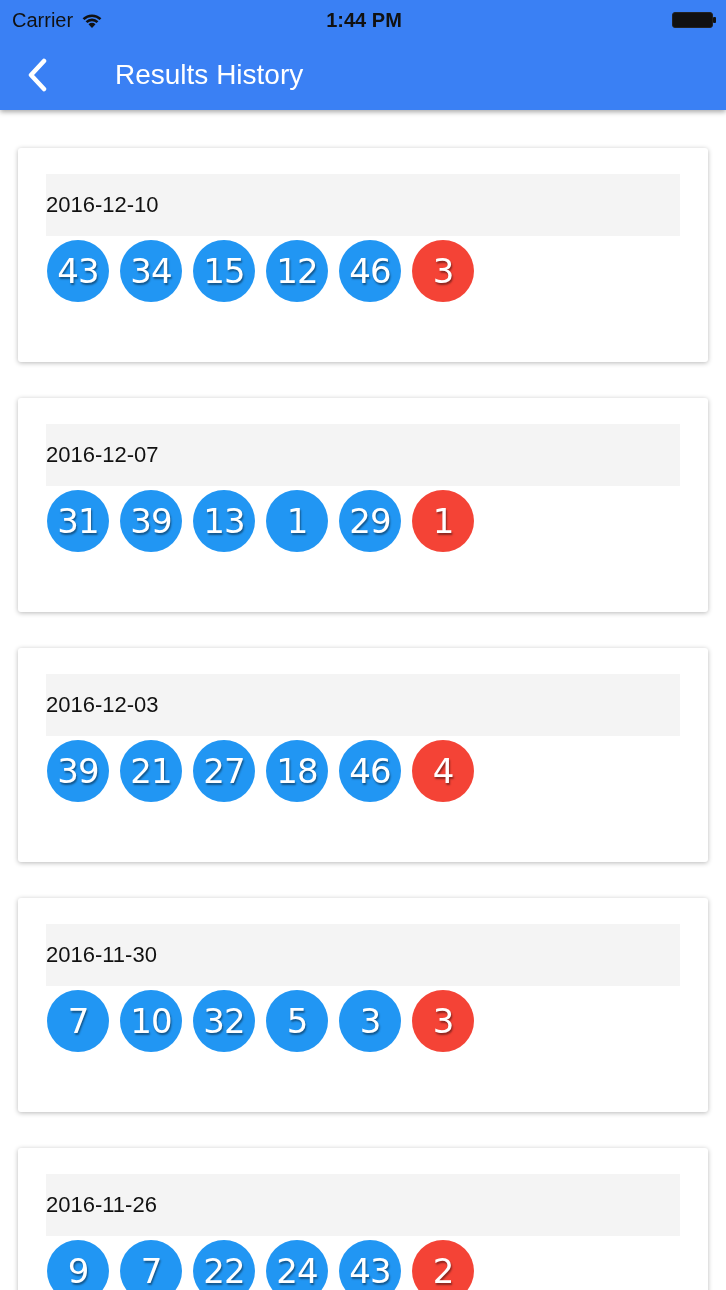  I want to click on number-ball: 4, so click(443, 771).